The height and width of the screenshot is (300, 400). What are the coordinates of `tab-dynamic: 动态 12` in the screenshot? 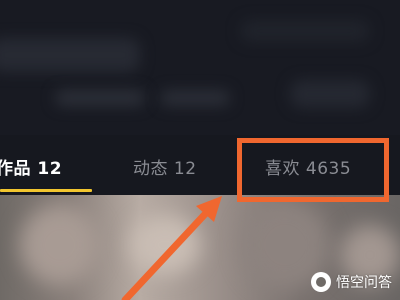 It's located at (165, 169).